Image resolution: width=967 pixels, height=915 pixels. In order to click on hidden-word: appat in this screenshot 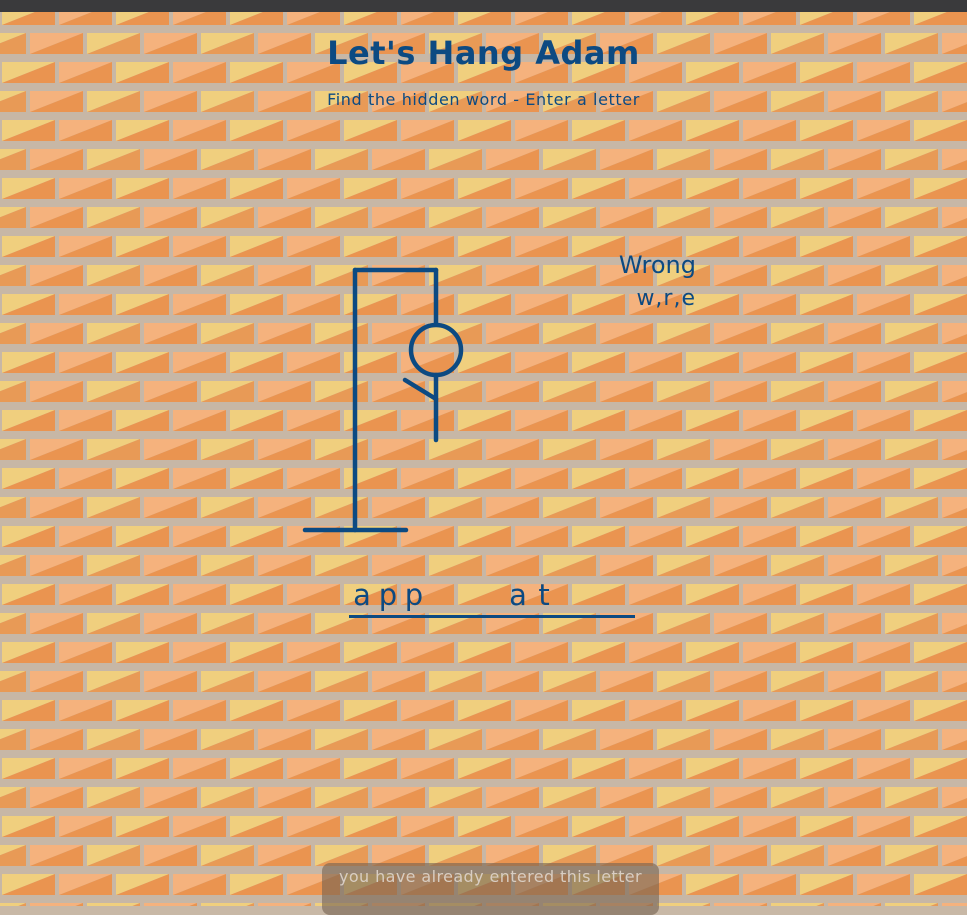, I will do `click(492, 599)`.